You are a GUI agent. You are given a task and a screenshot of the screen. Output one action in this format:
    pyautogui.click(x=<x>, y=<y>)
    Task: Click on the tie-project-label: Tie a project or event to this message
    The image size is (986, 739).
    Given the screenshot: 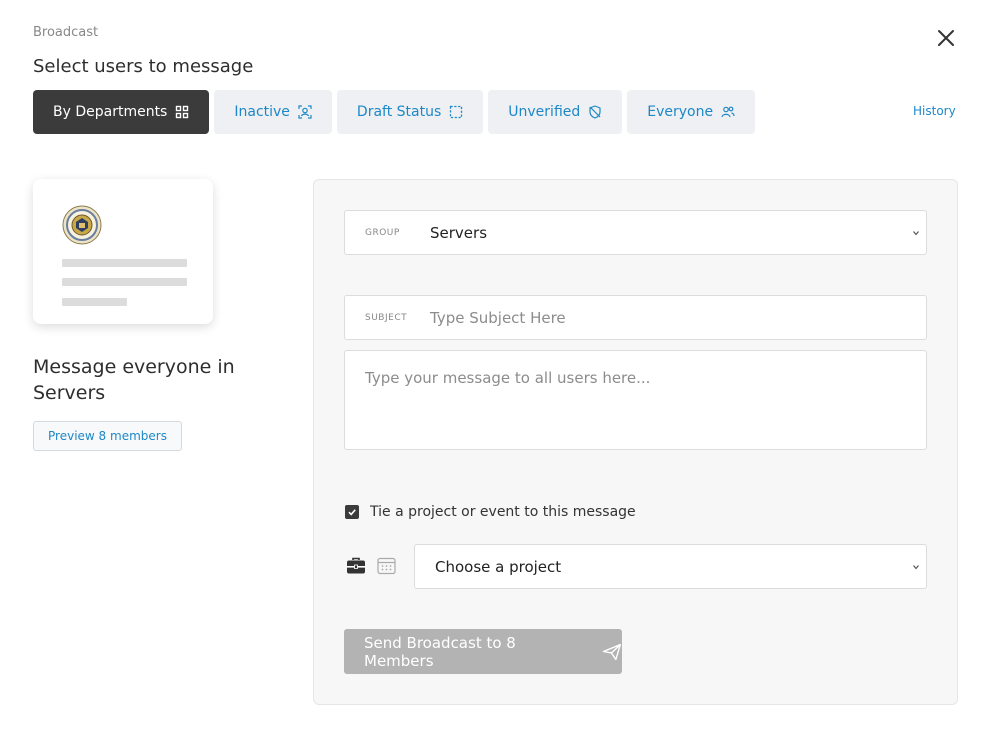 What is the action you would take?
    pyautogui.click(x=503, y=512)
    